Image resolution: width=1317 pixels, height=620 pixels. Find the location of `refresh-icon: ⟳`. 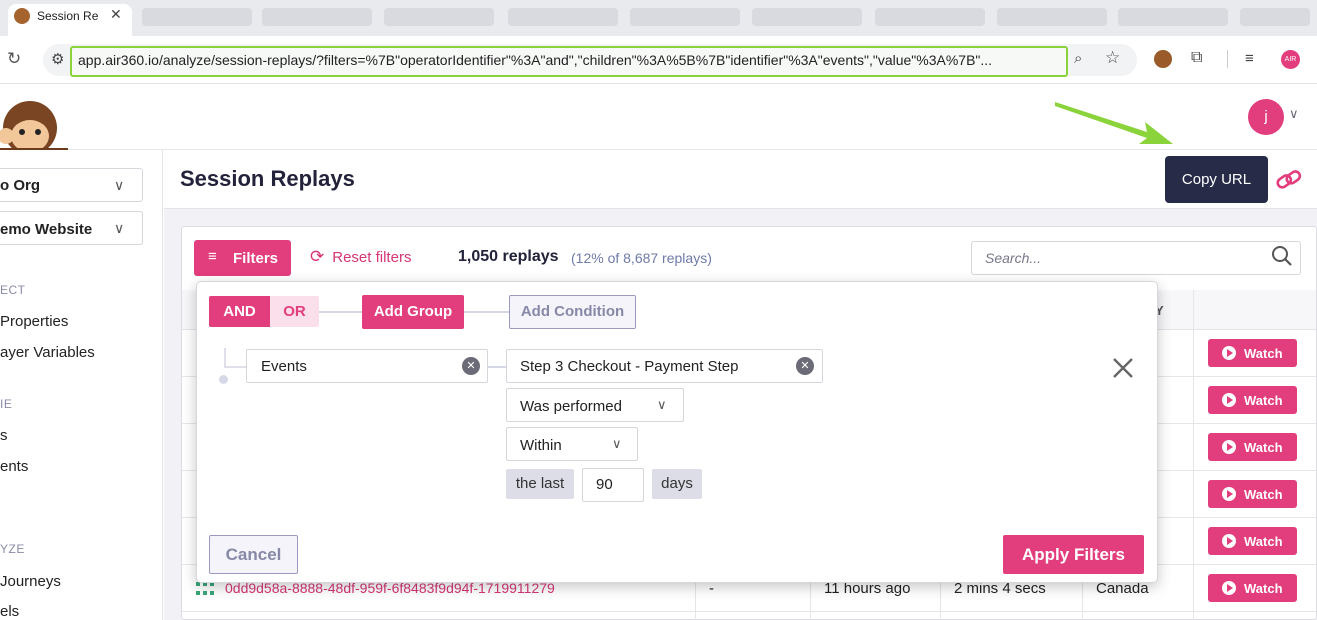

refresh-icon: ⟳ is located at coordinates (317, 256).